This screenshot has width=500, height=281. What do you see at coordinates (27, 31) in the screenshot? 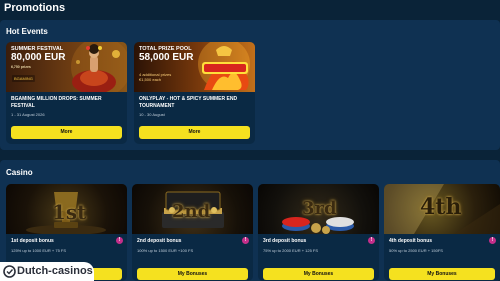
I see `hot-events-title: Hot Events` at bounding box center [27, 31].